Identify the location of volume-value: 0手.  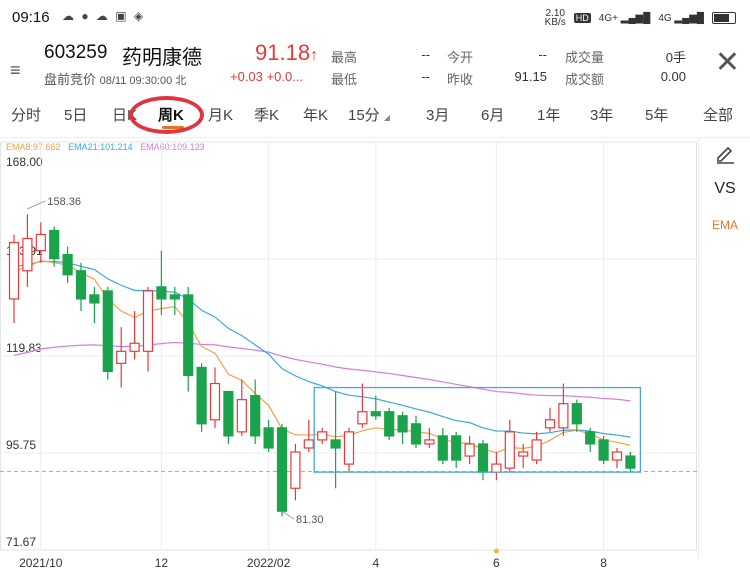
(675, 57).